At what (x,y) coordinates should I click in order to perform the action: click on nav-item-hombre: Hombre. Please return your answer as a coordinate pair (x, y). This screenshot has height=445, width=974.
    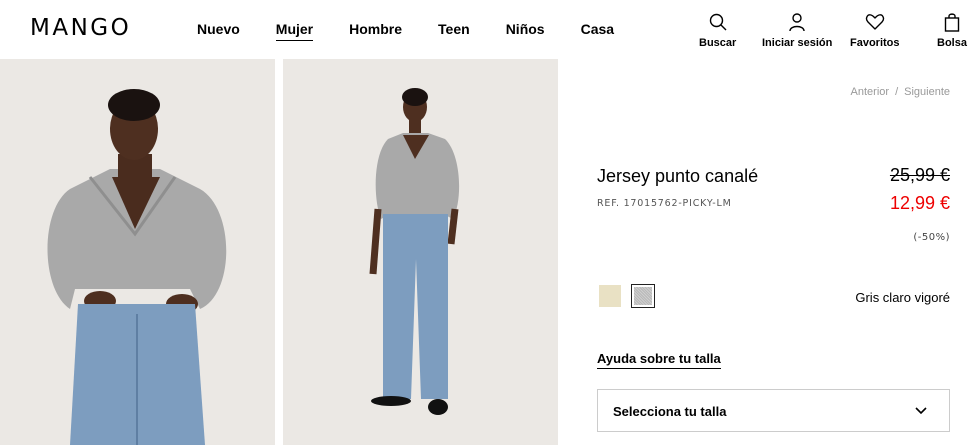
    Looking at the image, I should click on (375, 31).